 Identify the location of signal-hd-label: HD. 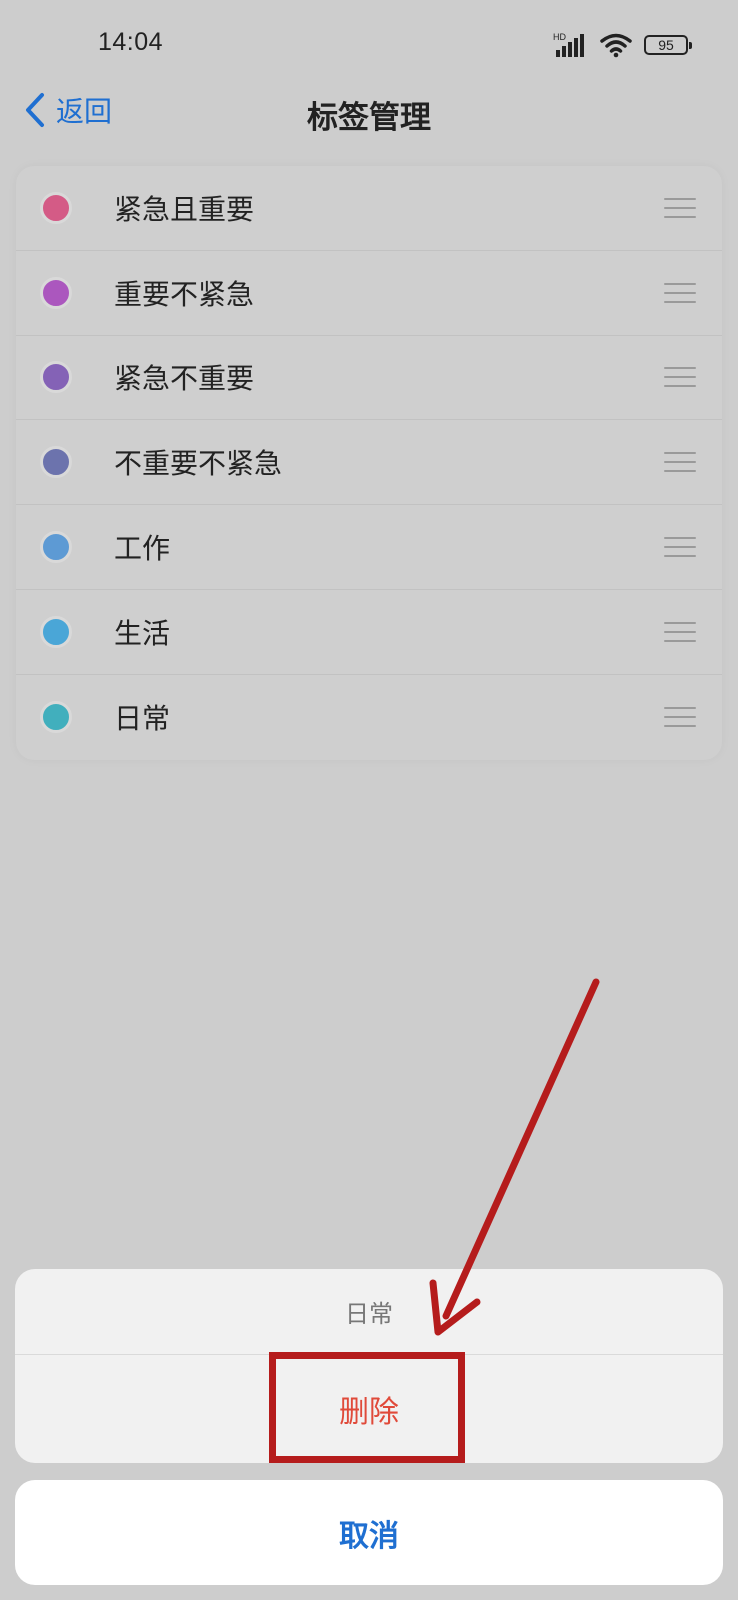
(559, 37).